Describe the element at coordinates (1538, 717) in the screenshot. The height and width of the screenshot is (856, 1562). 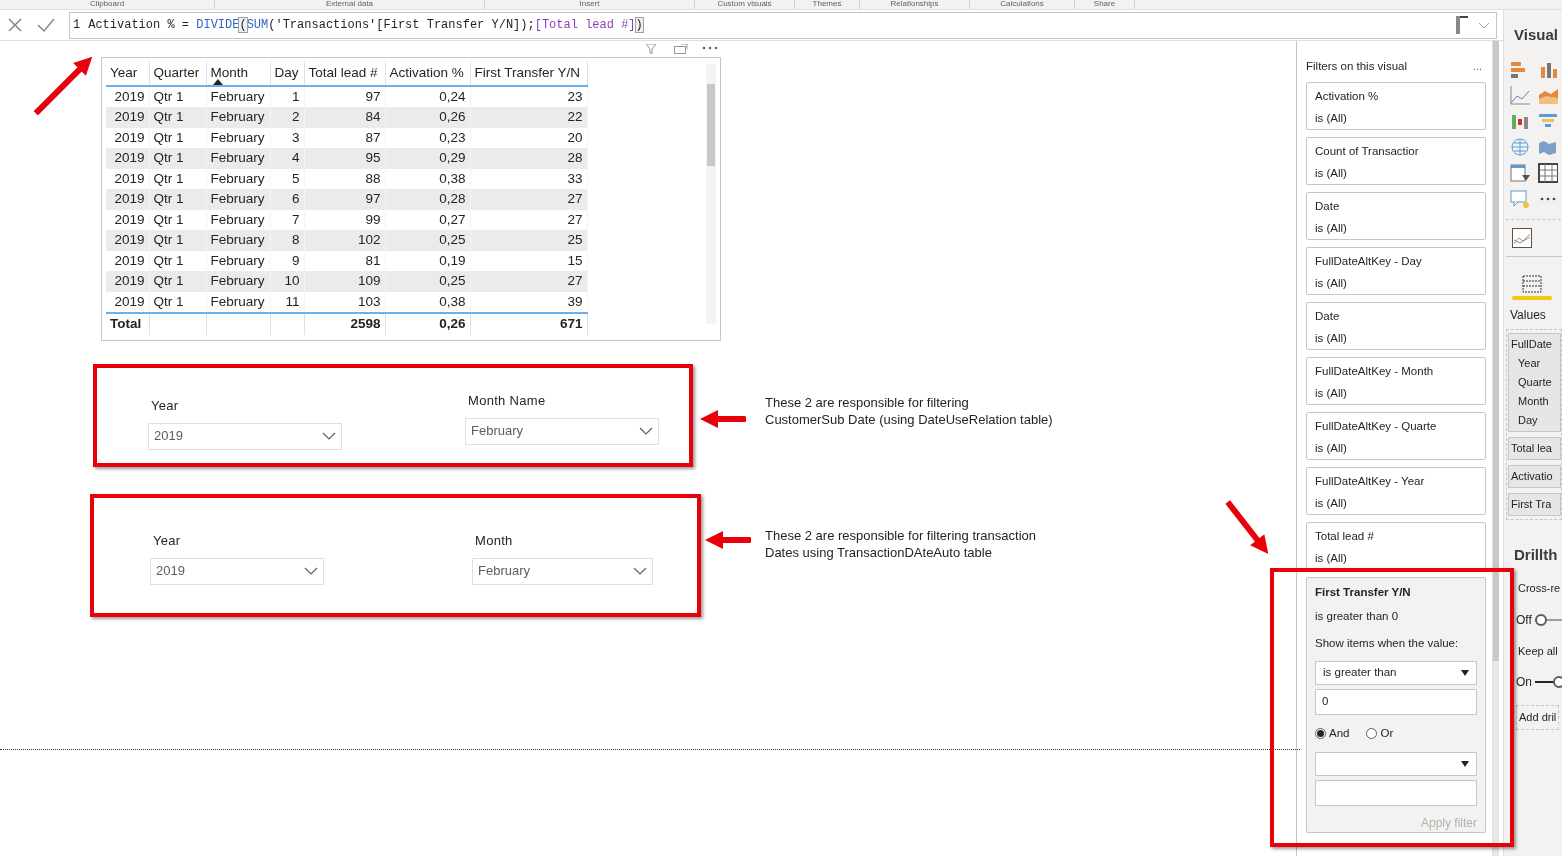
I see `drillthrough-drop-zone: Add dril` at that location.